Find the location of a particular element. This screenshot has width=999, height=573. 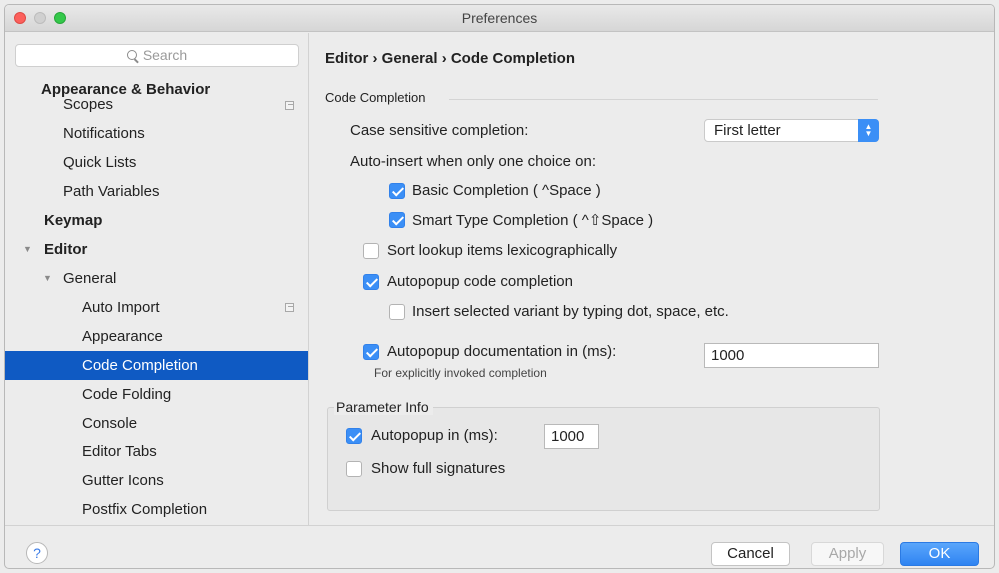

cancel-button: Cancel is located at coordinates (750, 554).